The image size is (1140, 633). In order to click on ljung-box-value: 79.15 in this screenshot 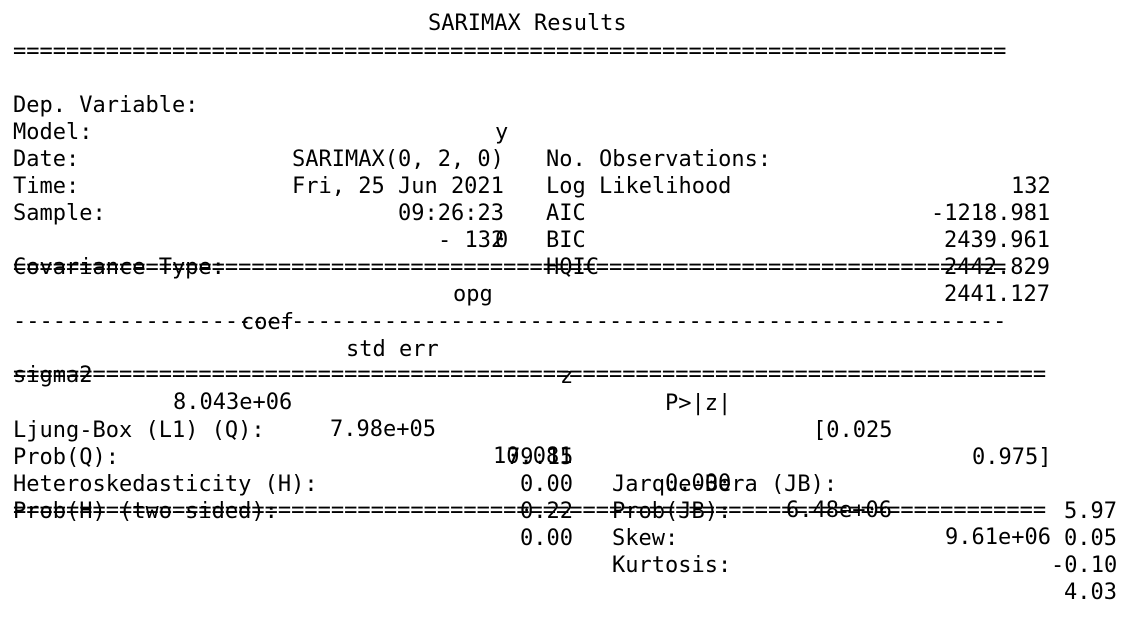, I will do `click(540, 457)`.